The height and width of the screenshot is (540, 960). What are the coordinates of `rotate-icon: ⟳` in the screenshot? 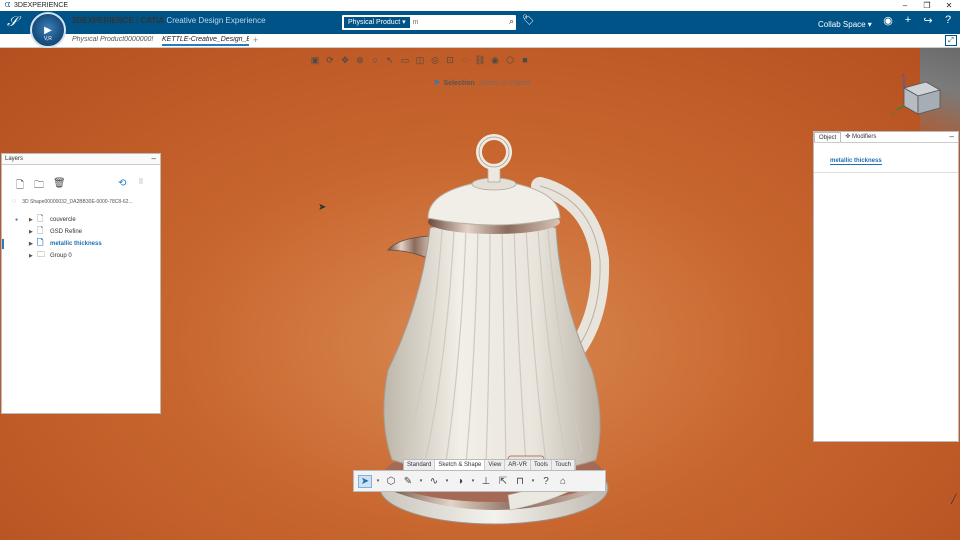 It's located at (330, 60).